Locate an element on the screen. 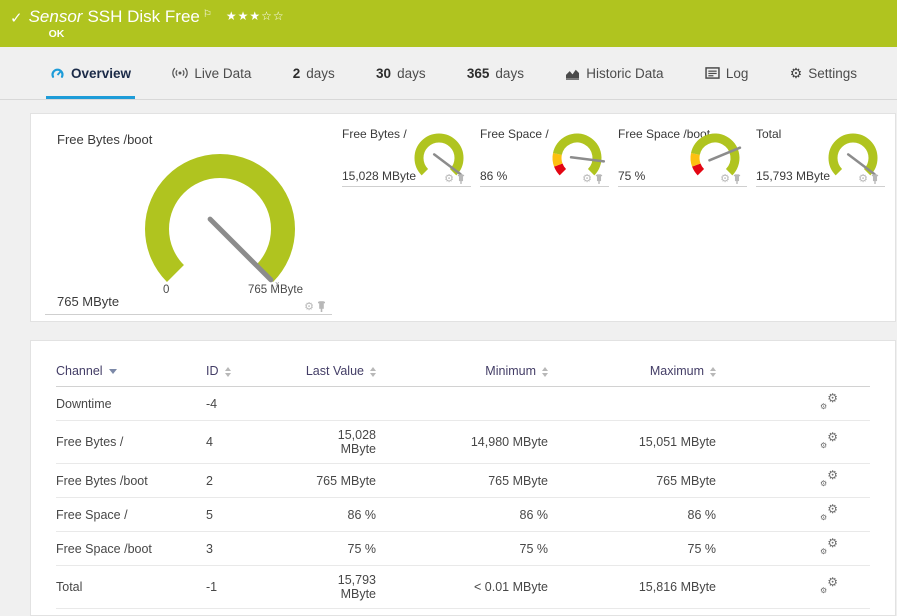 Image resolution: width=897 pixels, height=616 pixels. cell-id: -1 is located at coordinates (253, 587).